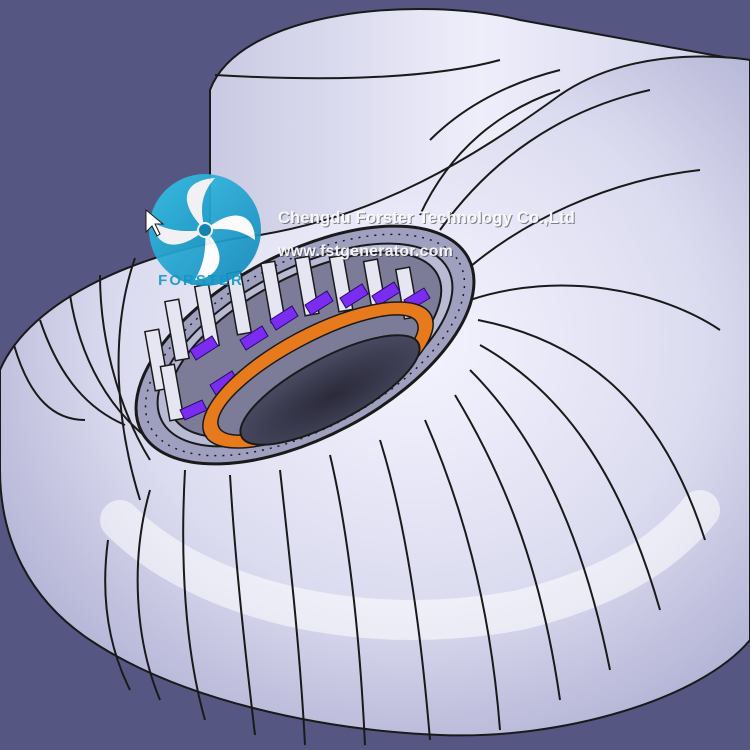  I want to click on turbine-logo-icon, so click(205, 230).